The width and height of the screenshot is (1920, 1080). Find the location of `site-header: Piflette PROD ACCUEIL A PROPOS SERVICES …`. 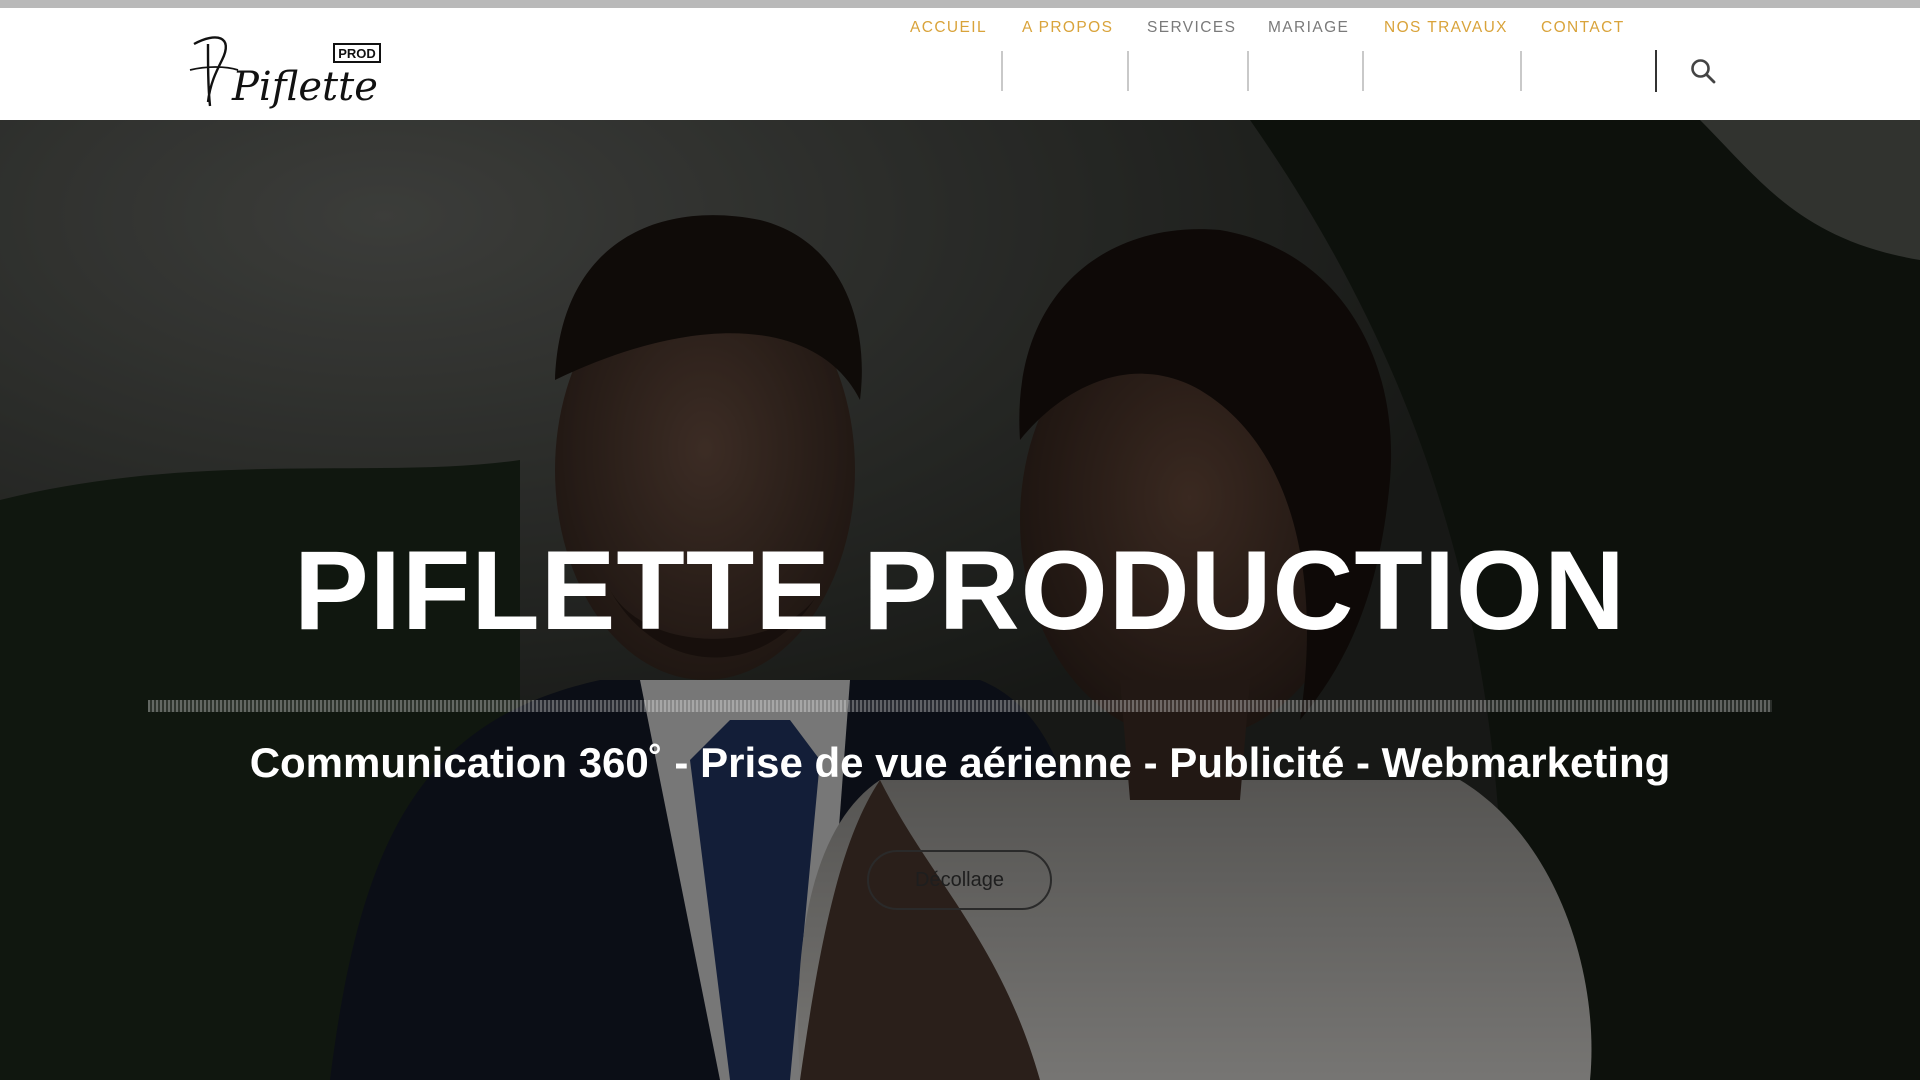

site-header: Piflette PROD ACCUEIL A PROPOS SERVICES … is located at coordinates (960, 64).